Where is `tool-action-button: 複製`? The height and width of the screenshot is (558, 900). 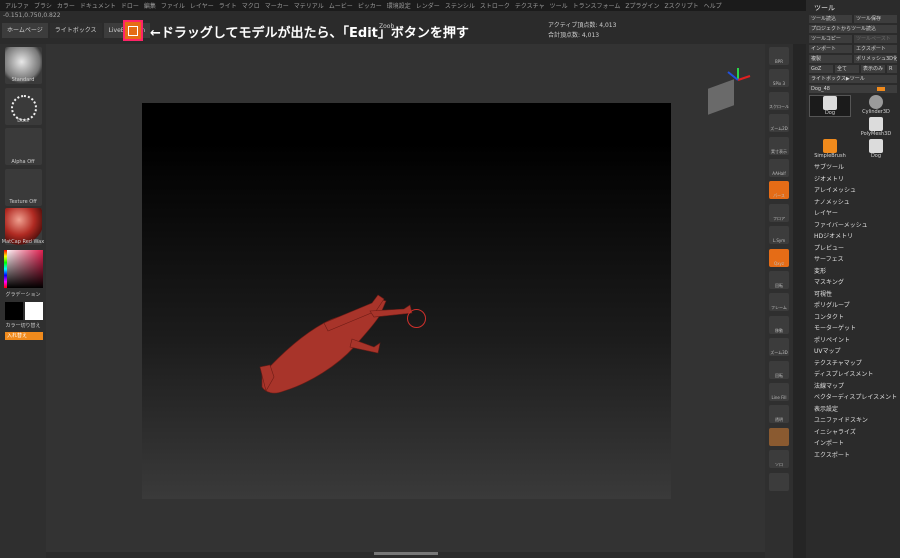 tool-action-button: 複製 is located at coordinates (830, 59).